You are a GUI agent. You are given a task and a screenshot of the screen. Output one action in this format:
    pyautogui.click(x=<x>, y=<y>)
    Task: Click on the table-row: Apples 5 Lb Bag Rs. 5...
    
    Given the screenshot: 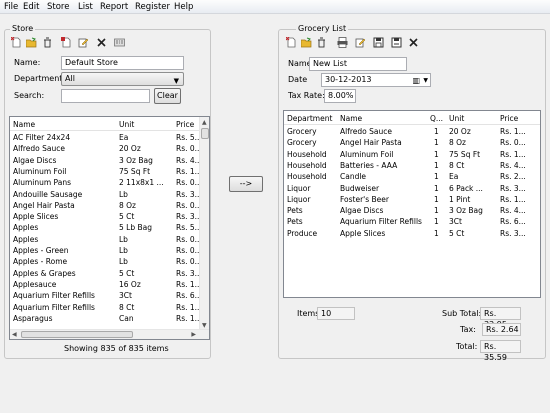 What is the action you would take?
    pyautogui.click(x=109, y=227)
    